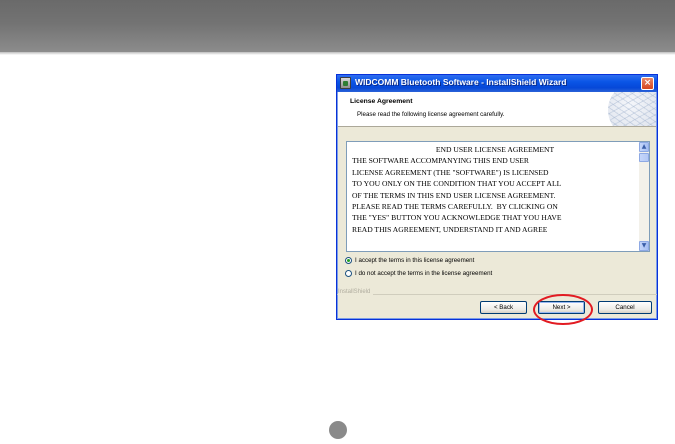  Describe the element at coordinates (356, 292) in the screenshot. I see `installshield-label: InstallShield` at that location.